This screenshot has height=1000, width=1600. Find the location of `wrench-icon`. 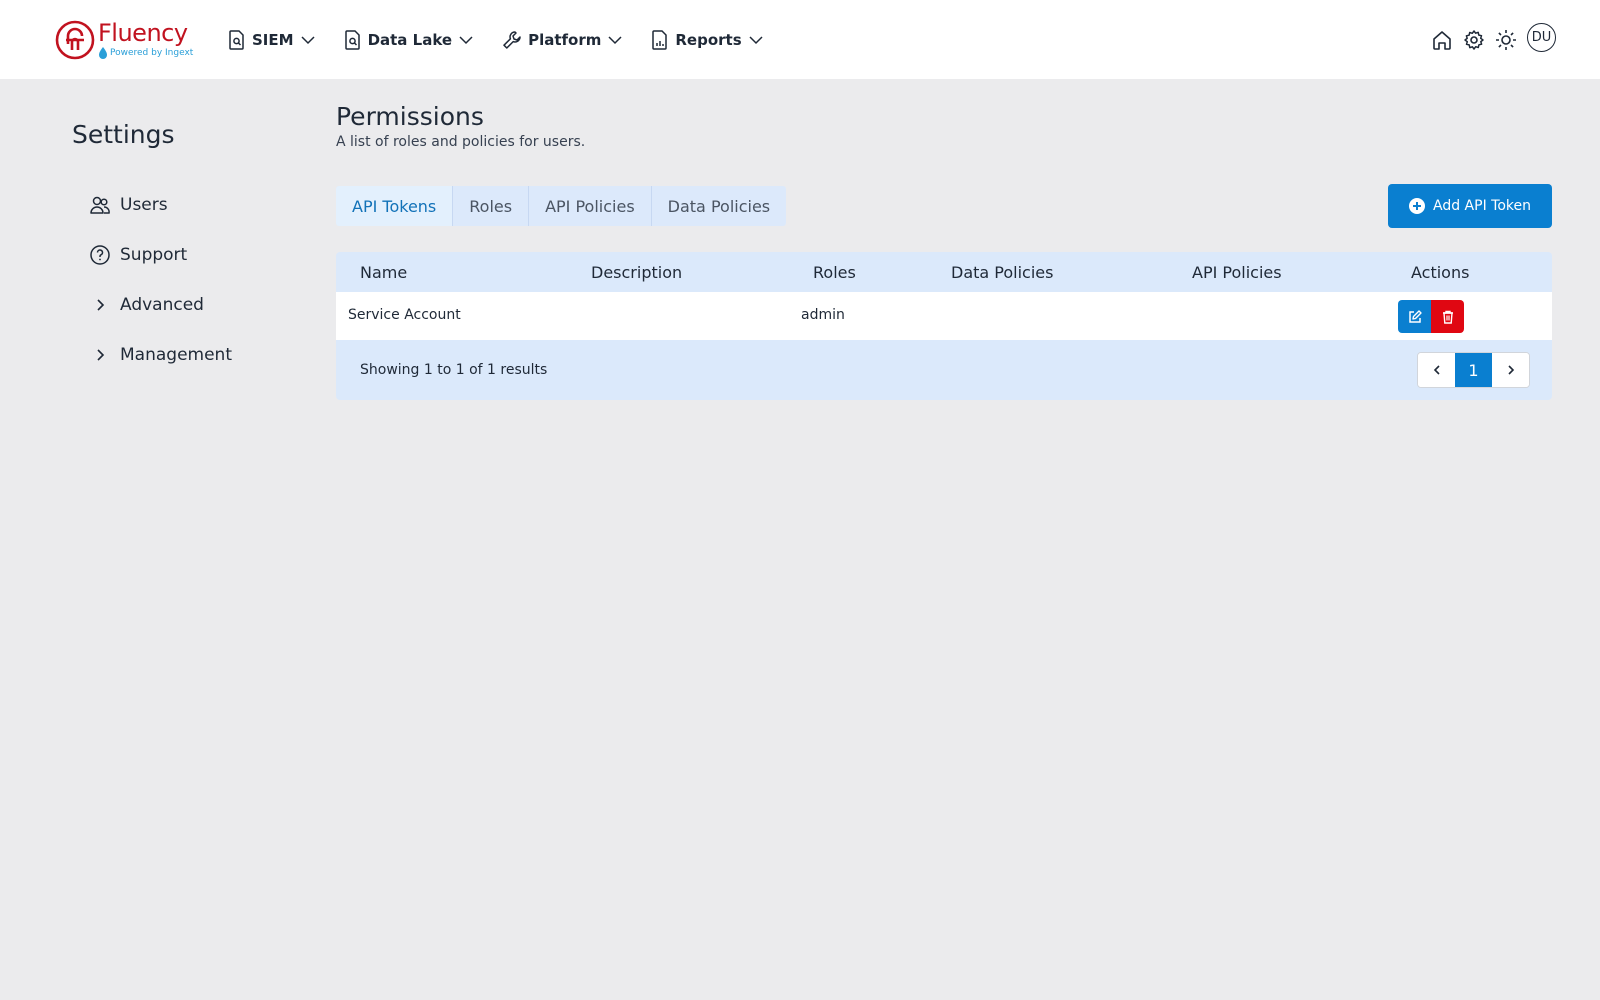

wrench-icon is located at coordinates (512, 39).